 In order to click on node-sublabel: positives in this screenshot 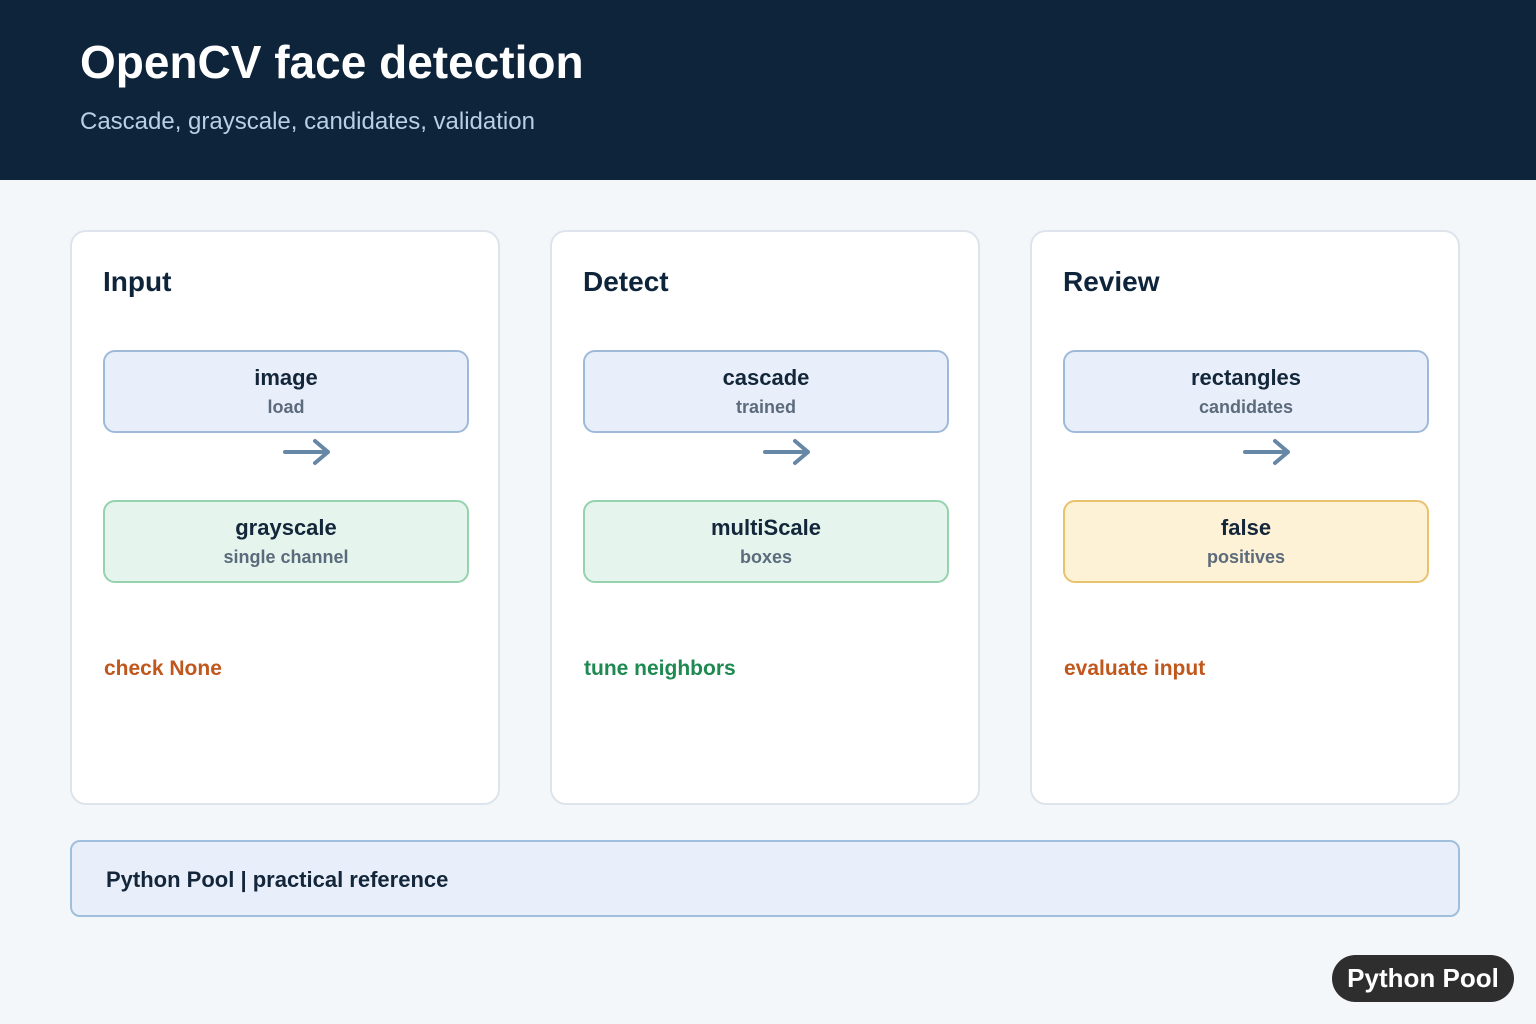, I will do `click(1246, 557)`.